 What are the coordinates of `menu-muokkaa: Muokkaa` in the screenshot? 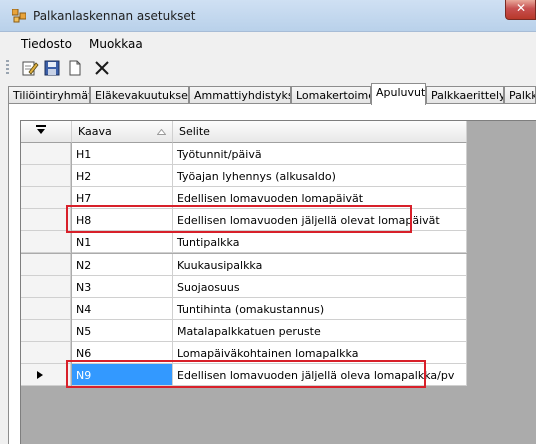 It's located at (116, 44).